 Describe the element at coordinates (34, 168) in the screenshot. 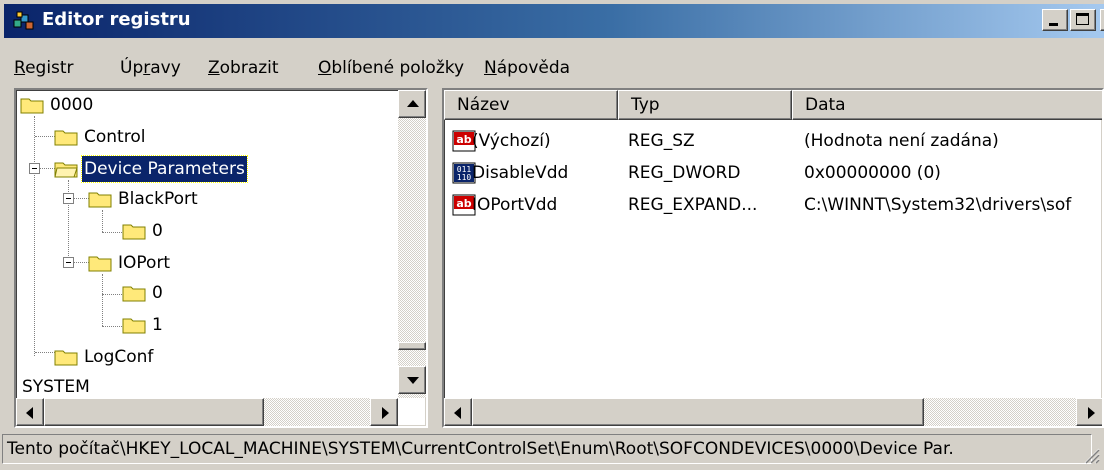

I see `collapse-device-parameters` at that location.